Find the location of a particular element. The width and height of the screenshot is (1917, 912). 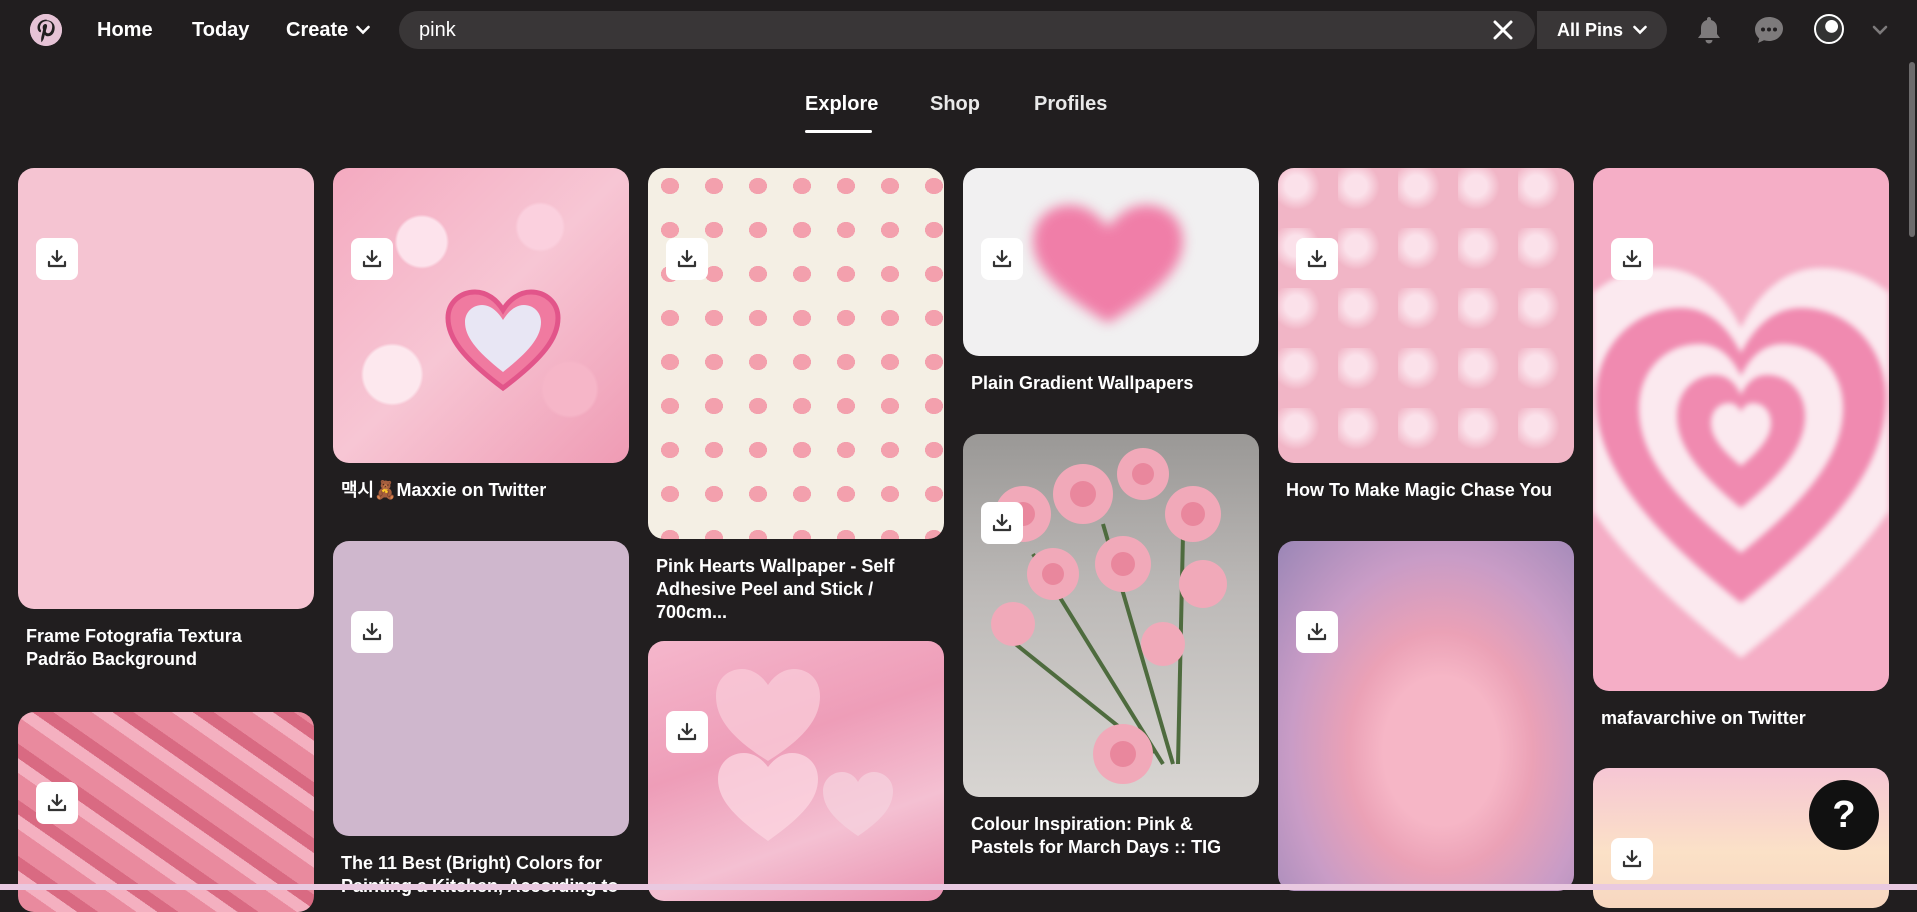

clear-search-icon is located at coordinates (1503, 30).